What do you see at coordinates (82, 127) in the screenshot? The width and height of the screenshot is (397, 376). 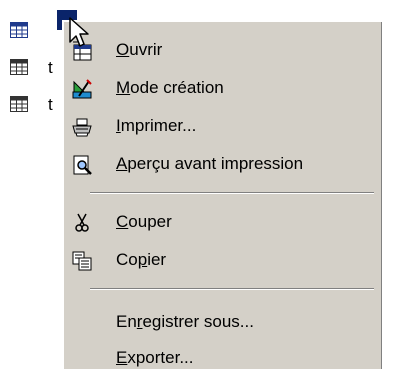 I see `printer-icon` at bounding box center [82, 127].